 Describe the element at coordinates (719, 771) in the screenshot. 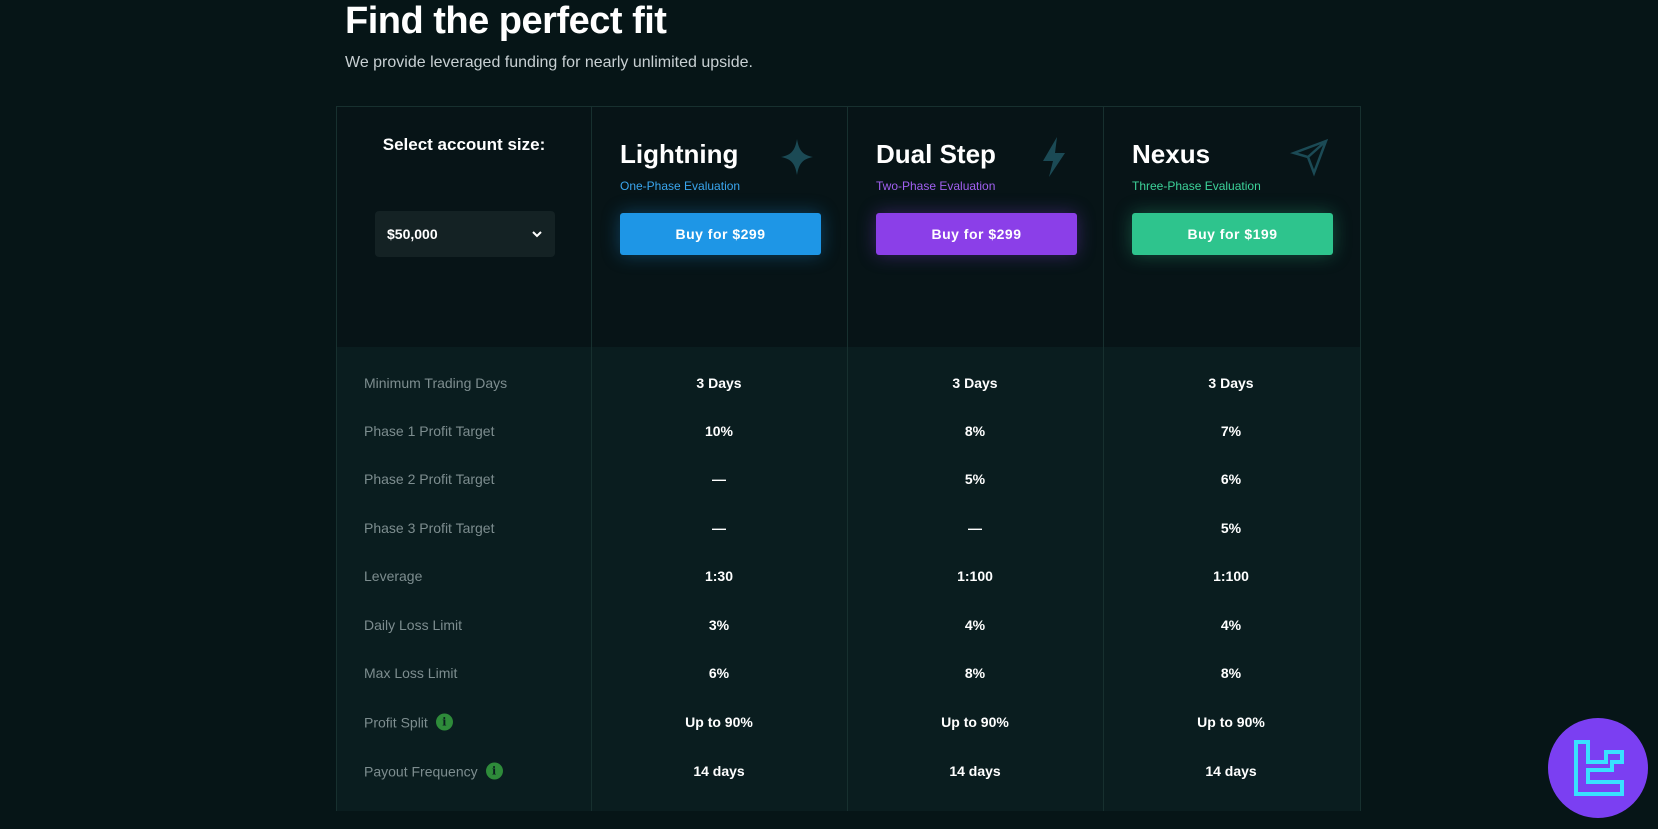

I see `lightning-value: 14 days` at that location.